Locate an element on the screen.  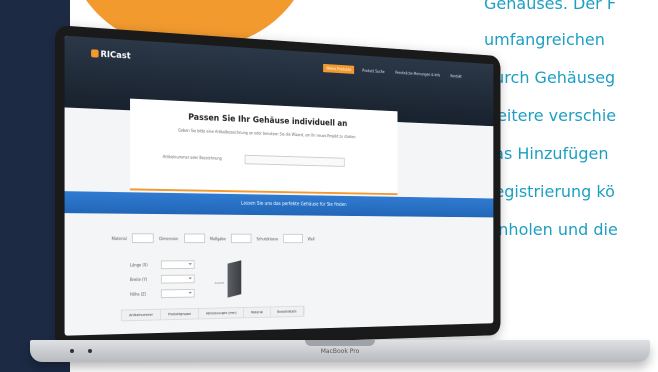
laptop-base: MacBook Pro is located at coordinates (340, 351).